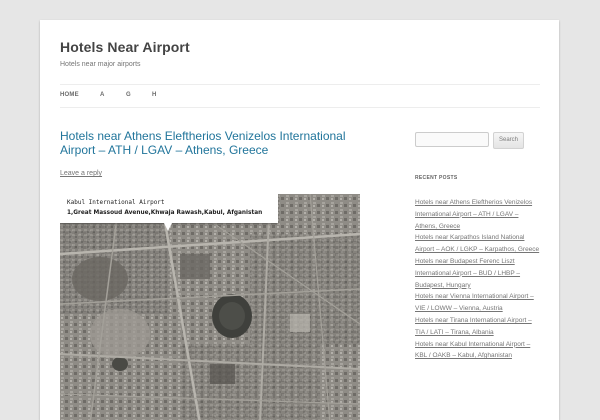 The image size is (600, 420). I want to click on nav-item-h: H, so click(154, 95).